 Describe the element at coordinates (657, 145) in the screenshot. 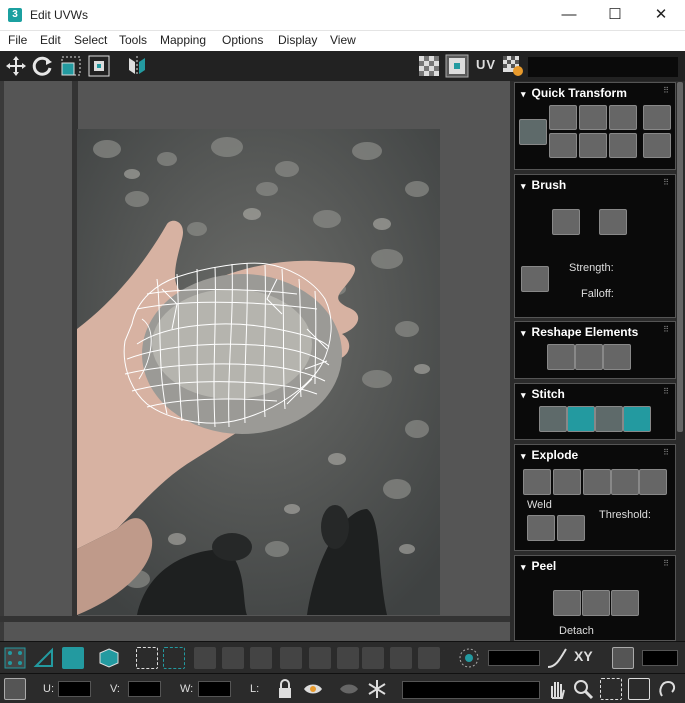

I see `space-vertical-icon` at that location.